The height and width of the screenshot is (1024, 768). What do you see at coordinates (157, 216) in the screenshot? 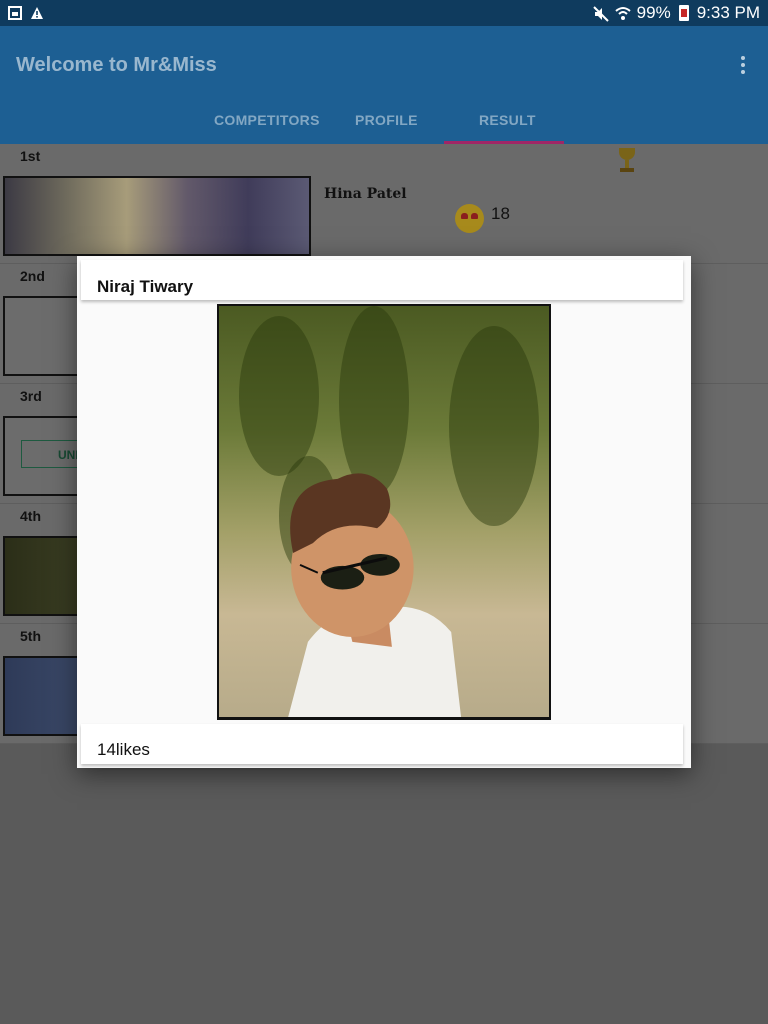
I see `competitor-photo` at bounding box center [157, 216].